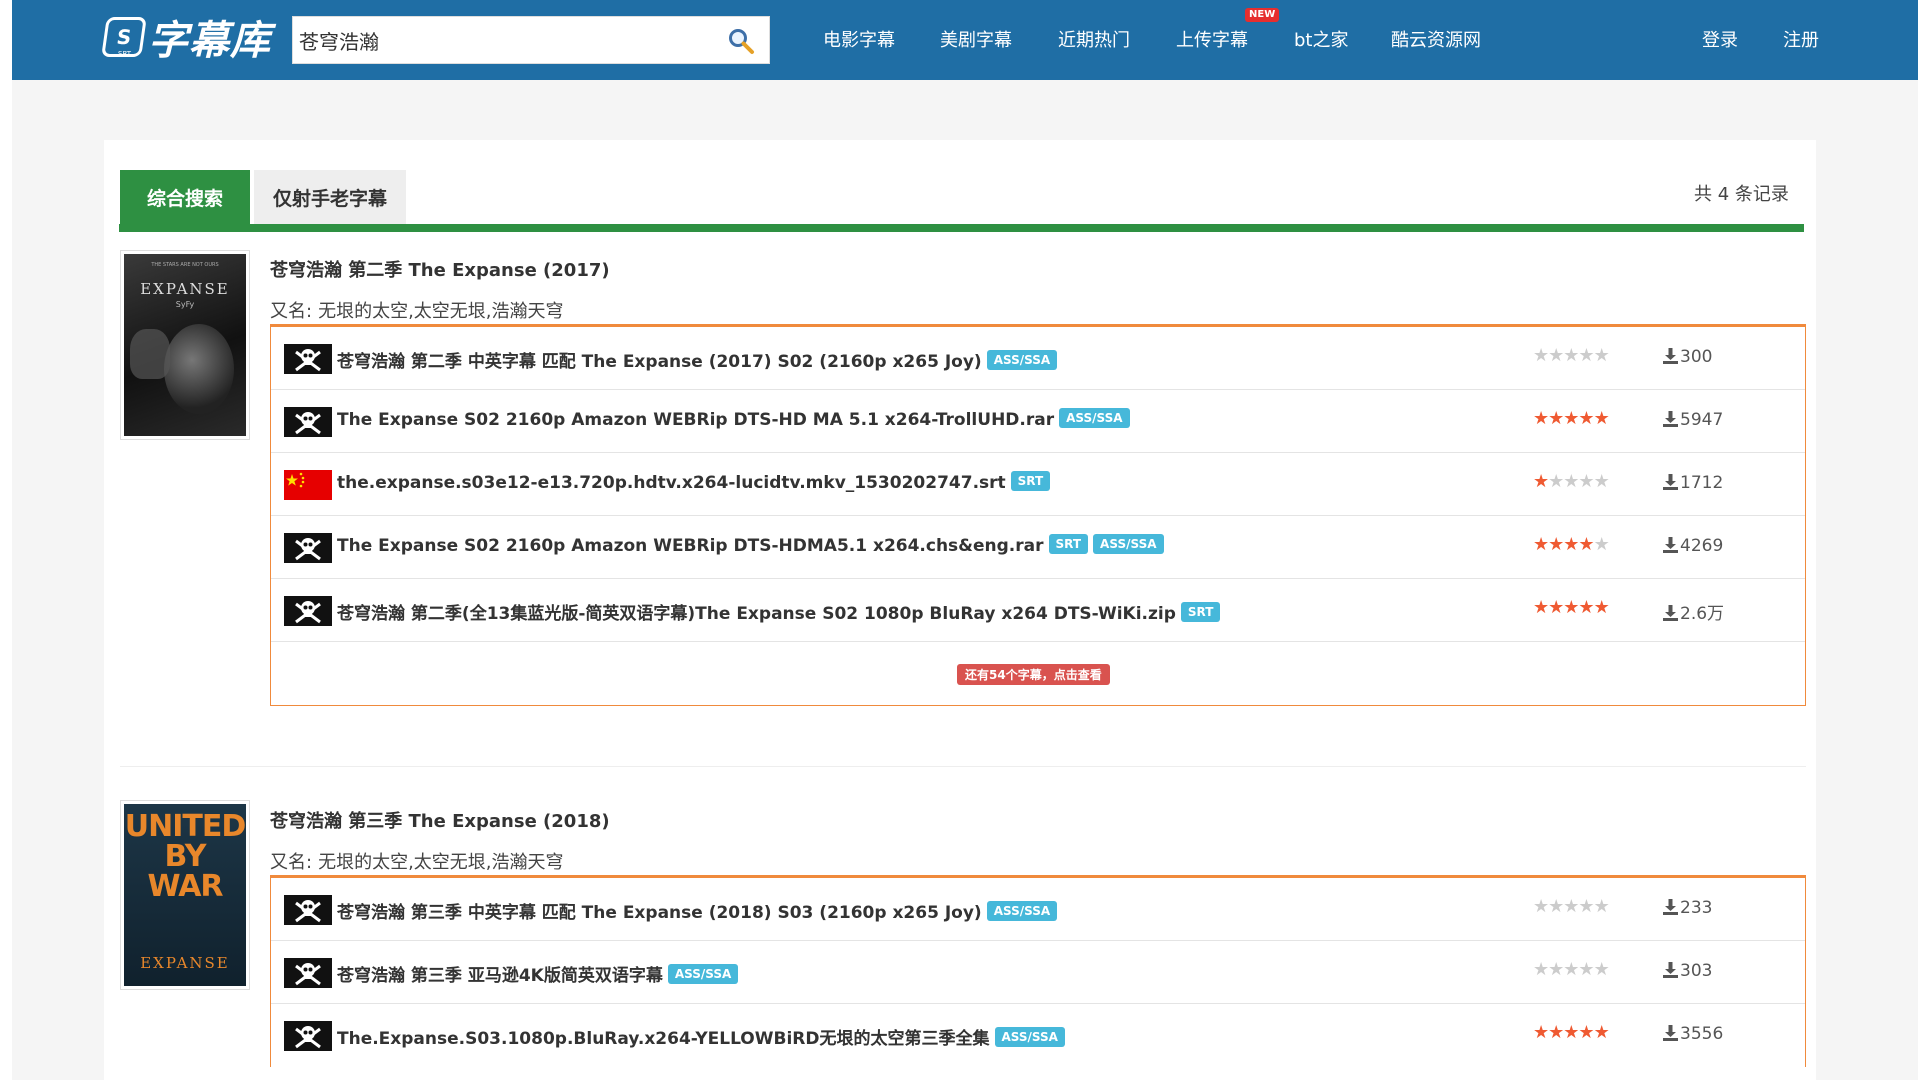 The height and width of the screenshot is (1080, 1920). Describe the element at coordinates (1436, 39) in the screenshot. I see `nav-kuyun: 酷云资源网` at that location.